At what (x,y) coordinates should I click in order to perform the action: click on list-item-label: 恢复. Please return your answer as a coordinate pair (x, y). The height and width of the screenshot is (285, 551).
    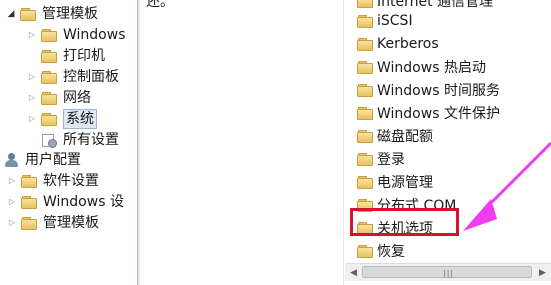
    Looking at the image, I should click on (391, 251).